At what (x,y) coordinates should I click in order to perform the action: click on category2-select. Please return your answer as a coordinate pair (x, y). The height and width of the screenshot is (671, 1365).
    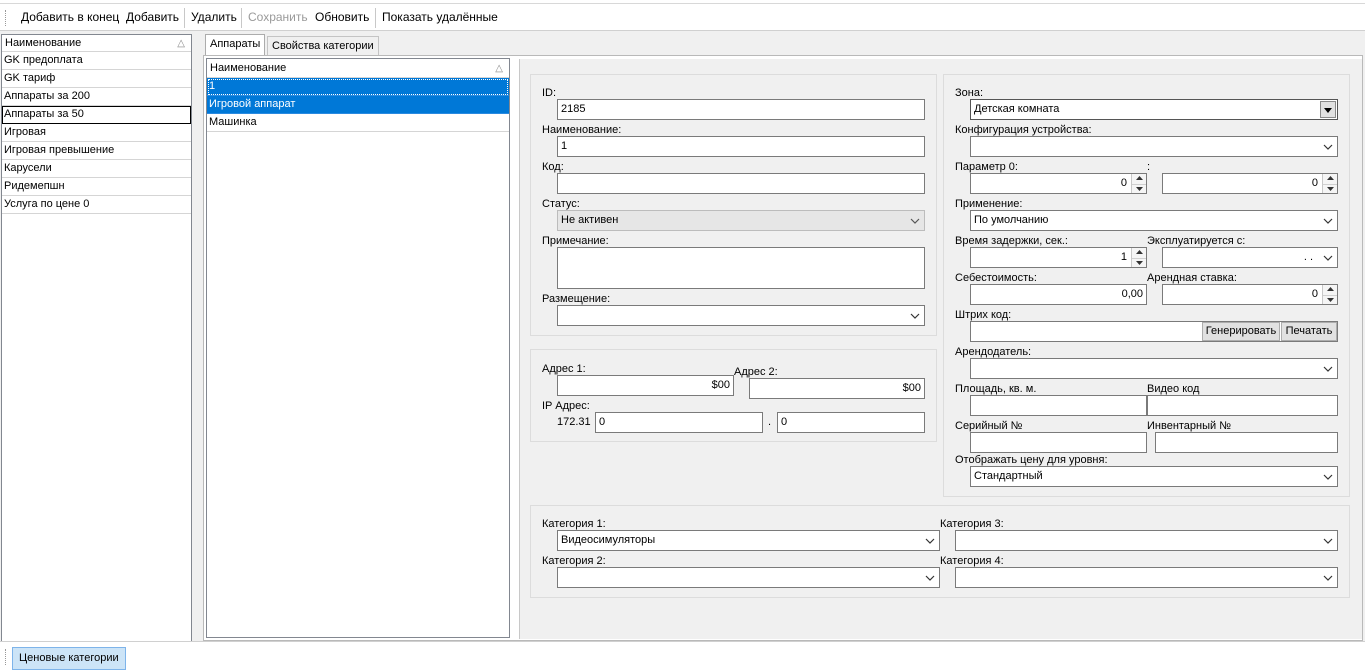
    Looking at the image, I should click on (748, 577).